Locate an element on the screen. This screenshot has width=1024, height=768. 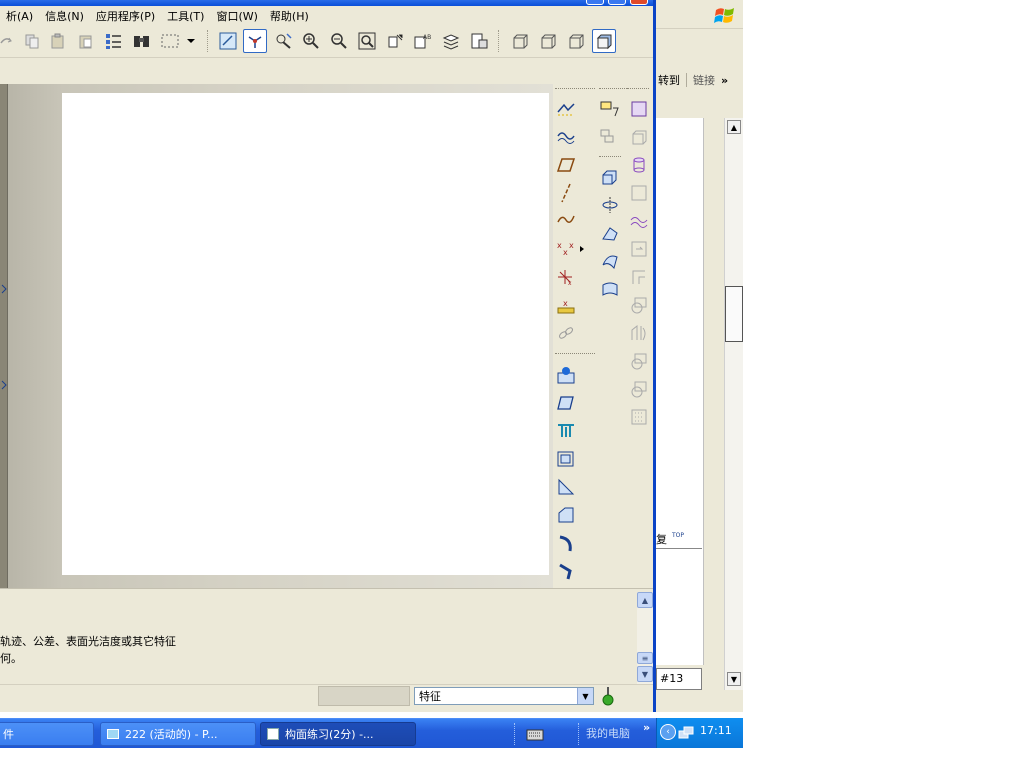
view-manager-icon is located at coordinates (395, 41).